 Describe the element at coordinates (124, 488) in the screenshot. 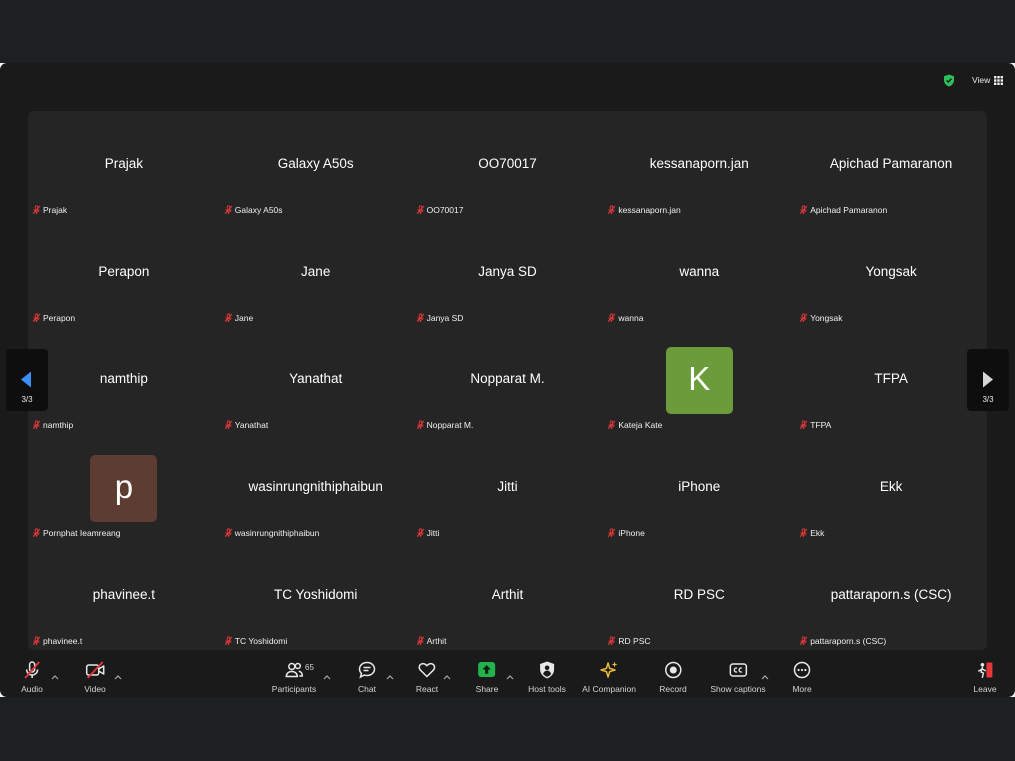

I see `participant-tile: p Pornphat Ieamreang` at that location.